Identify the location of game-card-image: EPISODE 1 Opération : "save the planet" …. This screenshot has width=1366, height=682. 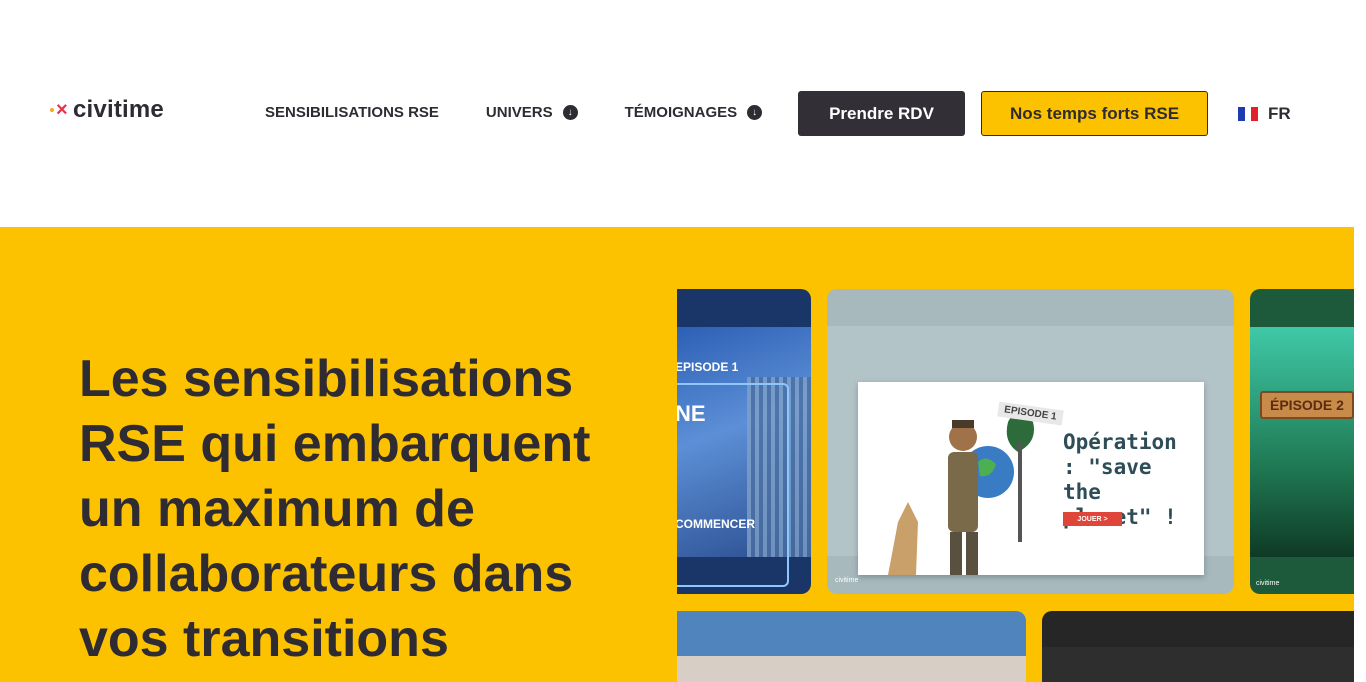
(1030, 455).